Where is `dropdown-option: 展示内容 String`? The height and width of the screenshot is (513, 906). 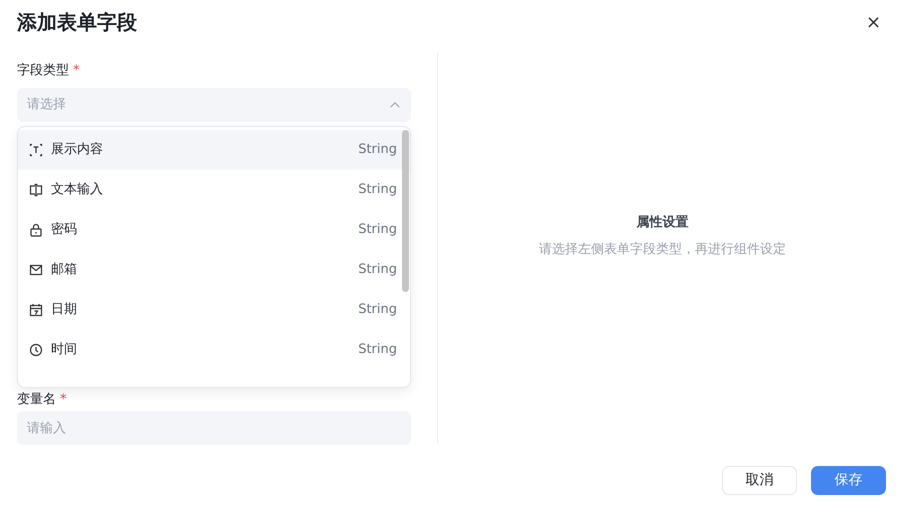 dropdown-option: 展示内容 String is located at coordinates (214, 150).